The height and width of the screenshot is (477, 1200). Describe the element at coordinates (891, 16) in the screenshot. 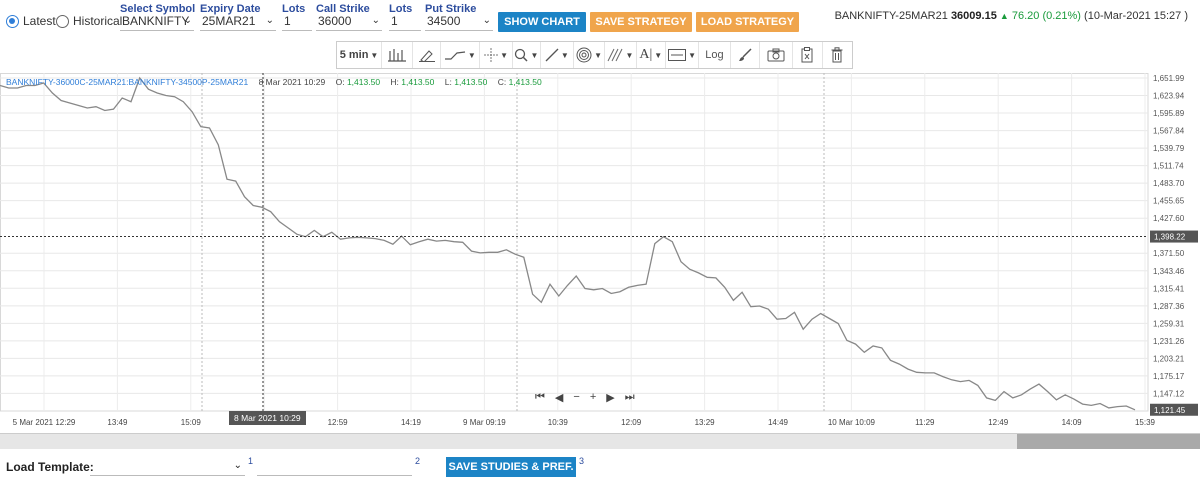

I see `quote-symbol: BANKNIFTY-25MAR21` at that location.